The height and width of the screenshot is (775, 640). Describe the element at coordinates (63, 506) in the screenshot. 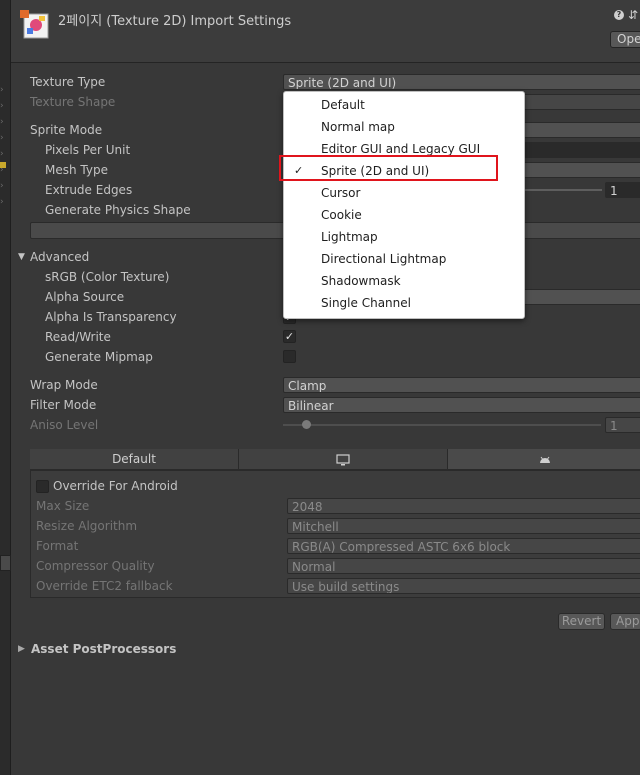

I see `max-size-label: Max Size` at that location.